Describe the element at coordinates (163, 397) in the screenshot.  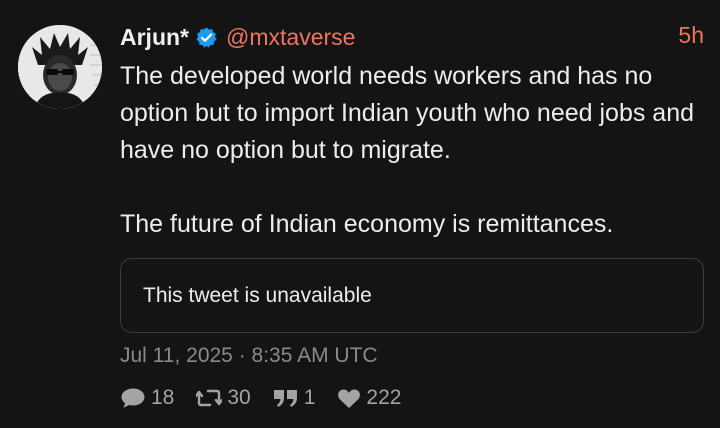
I see `reply-count: 18` at that location.